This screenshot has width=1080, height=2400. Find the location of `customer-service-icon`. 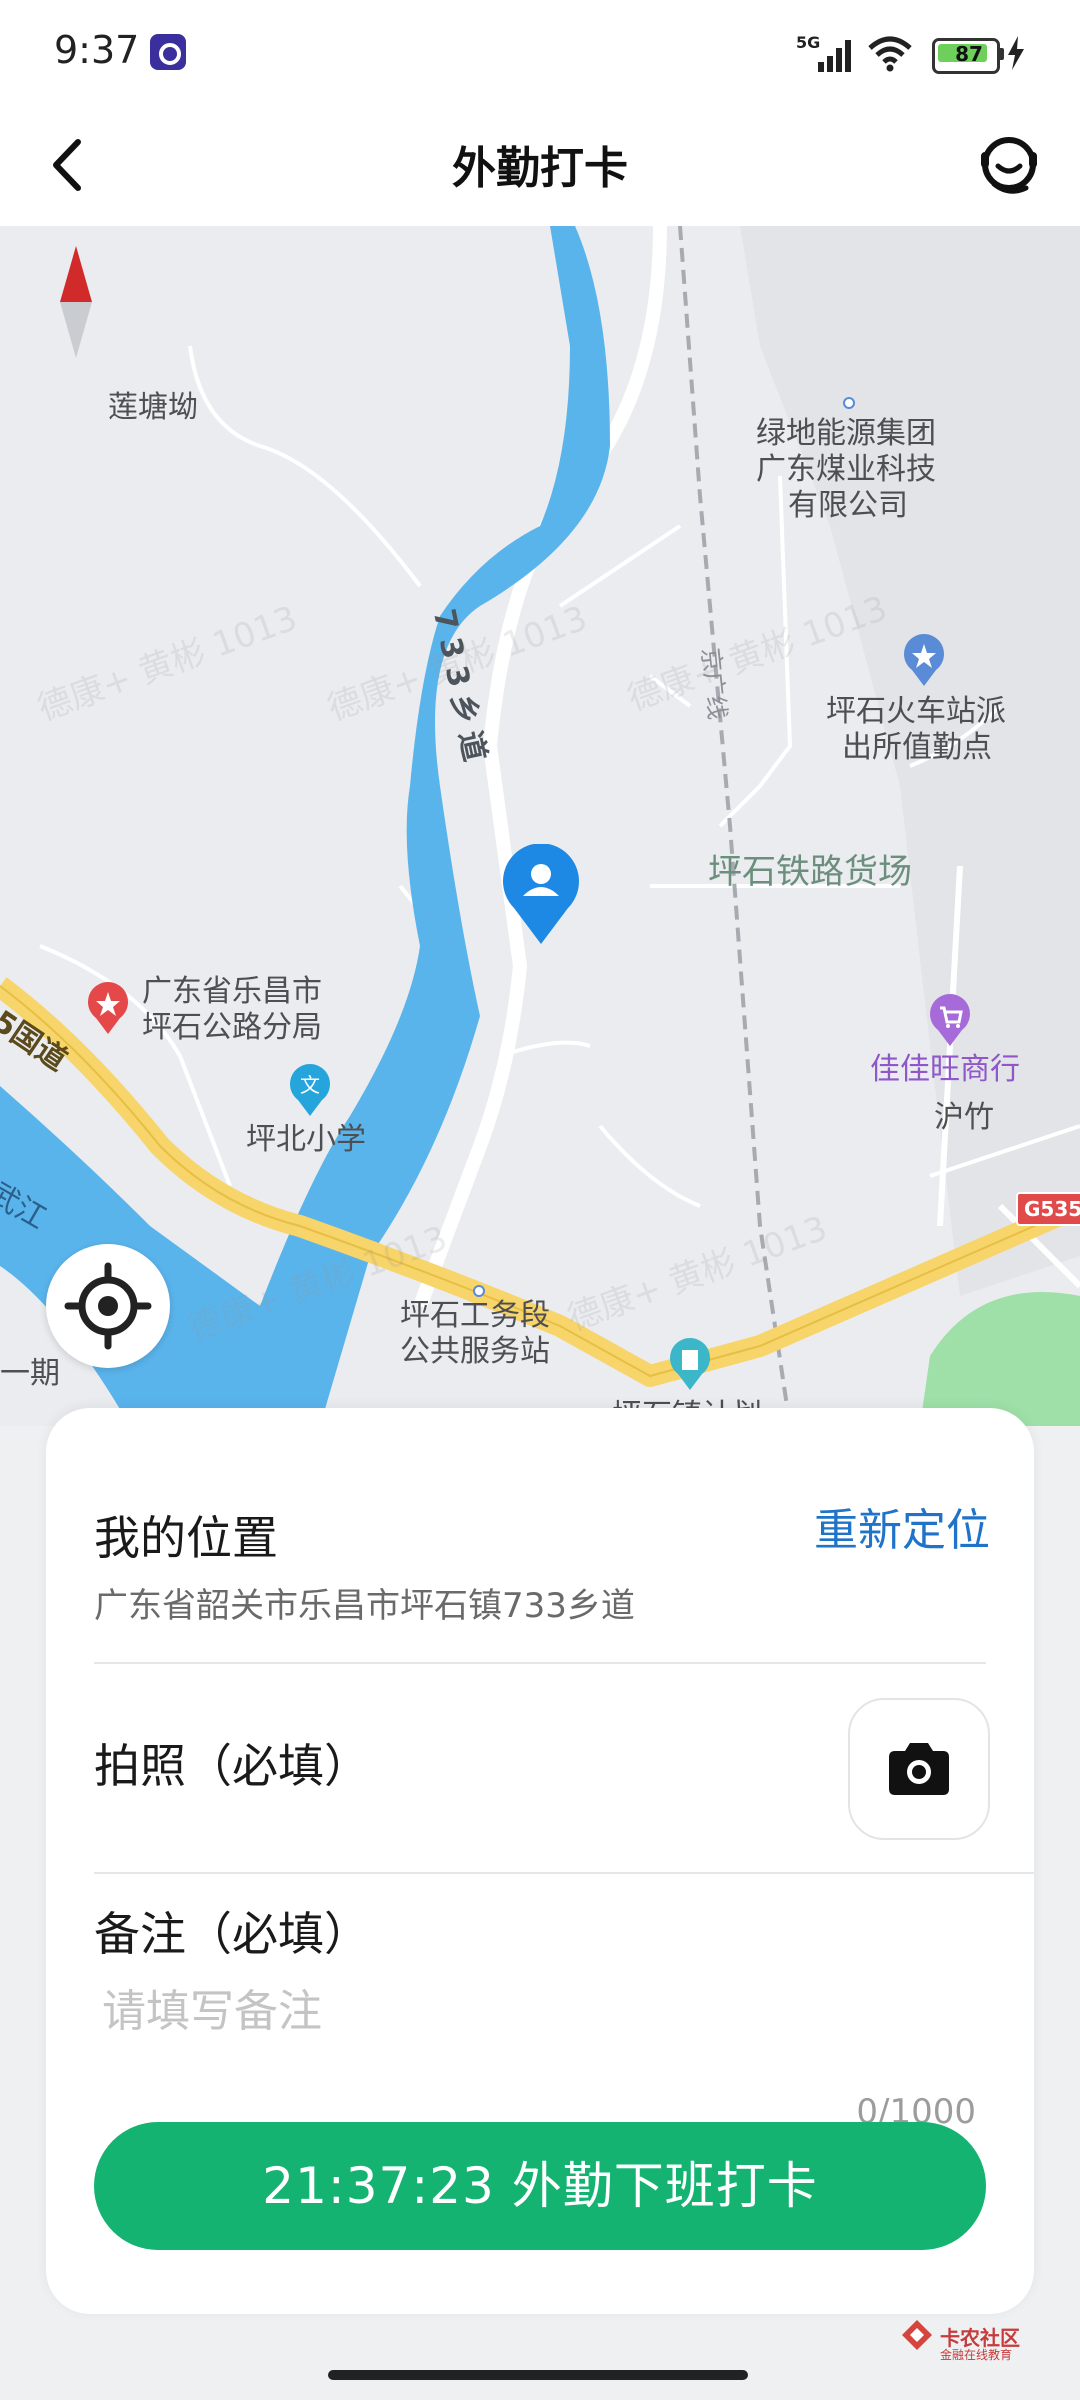

customer-service-icon is located at coordinates (1009, 165).